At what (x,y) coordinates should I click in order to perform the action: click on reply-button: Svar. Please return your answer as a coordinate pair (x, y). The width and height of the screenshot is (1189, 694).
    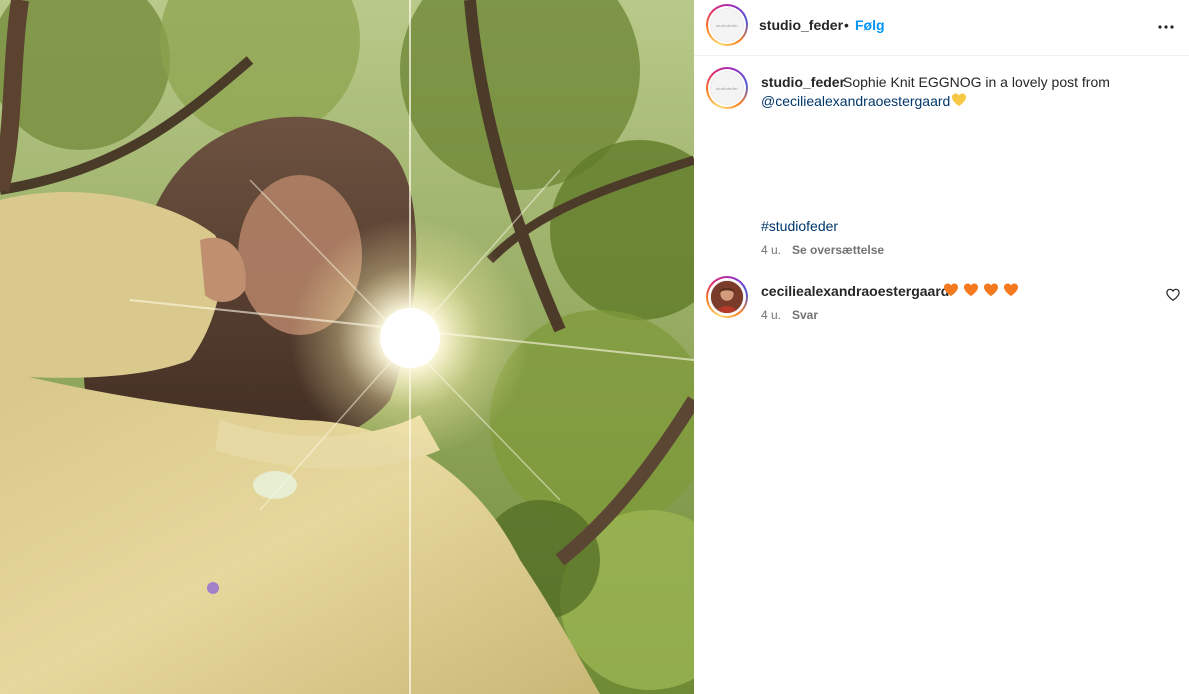
    Looking at the image, I should click on (805, 315).